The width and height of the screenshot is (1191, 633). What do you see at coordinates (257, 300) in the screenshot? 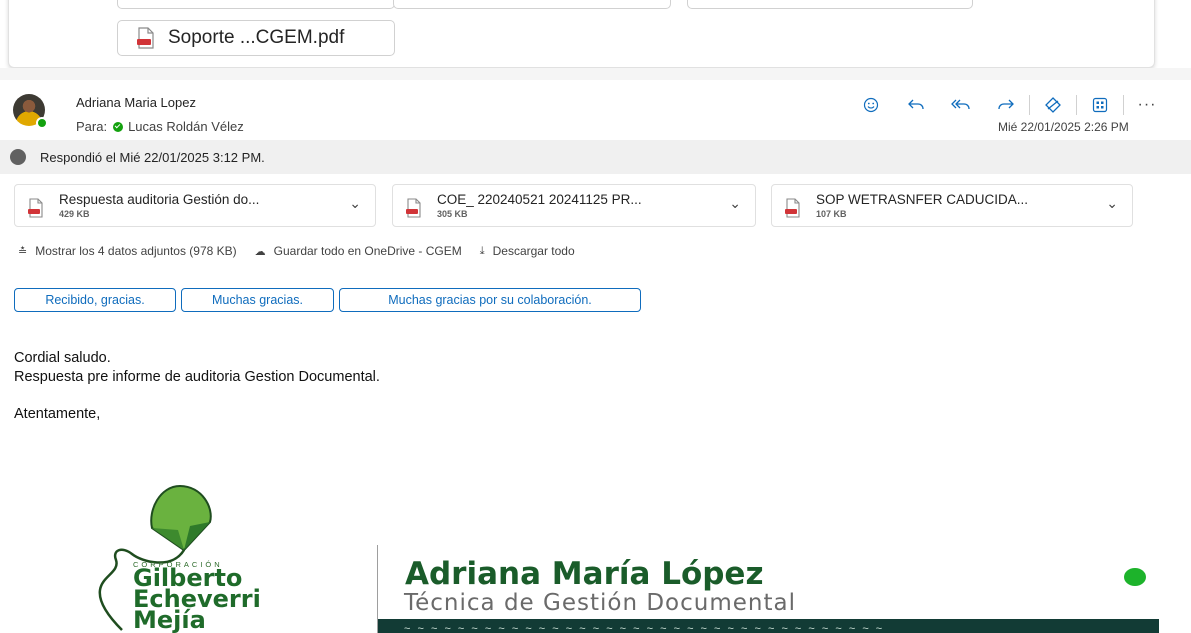
I see `quick-reply-button: Muchas gracias.` at bounding box center [257, 300].